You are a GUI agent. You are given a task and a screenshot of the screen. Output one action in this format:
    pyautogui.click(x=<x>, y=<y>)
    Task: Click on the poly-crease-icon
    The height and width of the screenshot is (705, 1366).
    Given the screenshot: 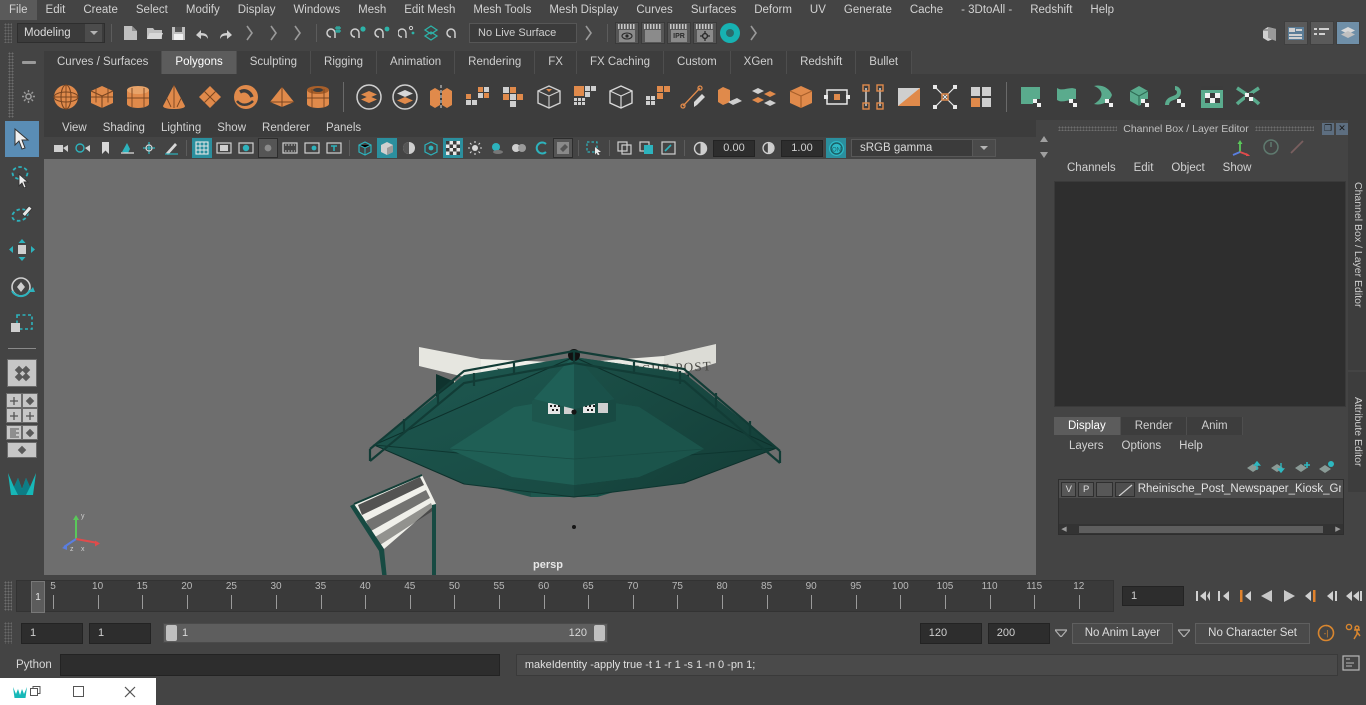 What is the action you would take?
    pyautogui.click(x=873, y=97)
    